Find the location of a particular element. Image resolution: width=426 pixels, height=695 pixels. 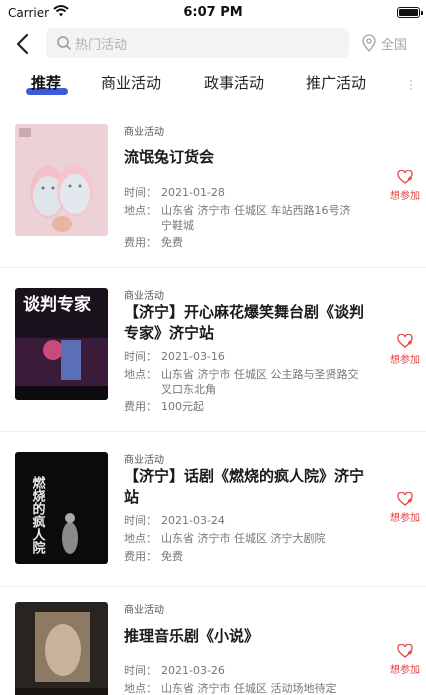

category-tabs: 推荐 商业活动 政事活动 推广活动 is located at coordinates (213, 86).